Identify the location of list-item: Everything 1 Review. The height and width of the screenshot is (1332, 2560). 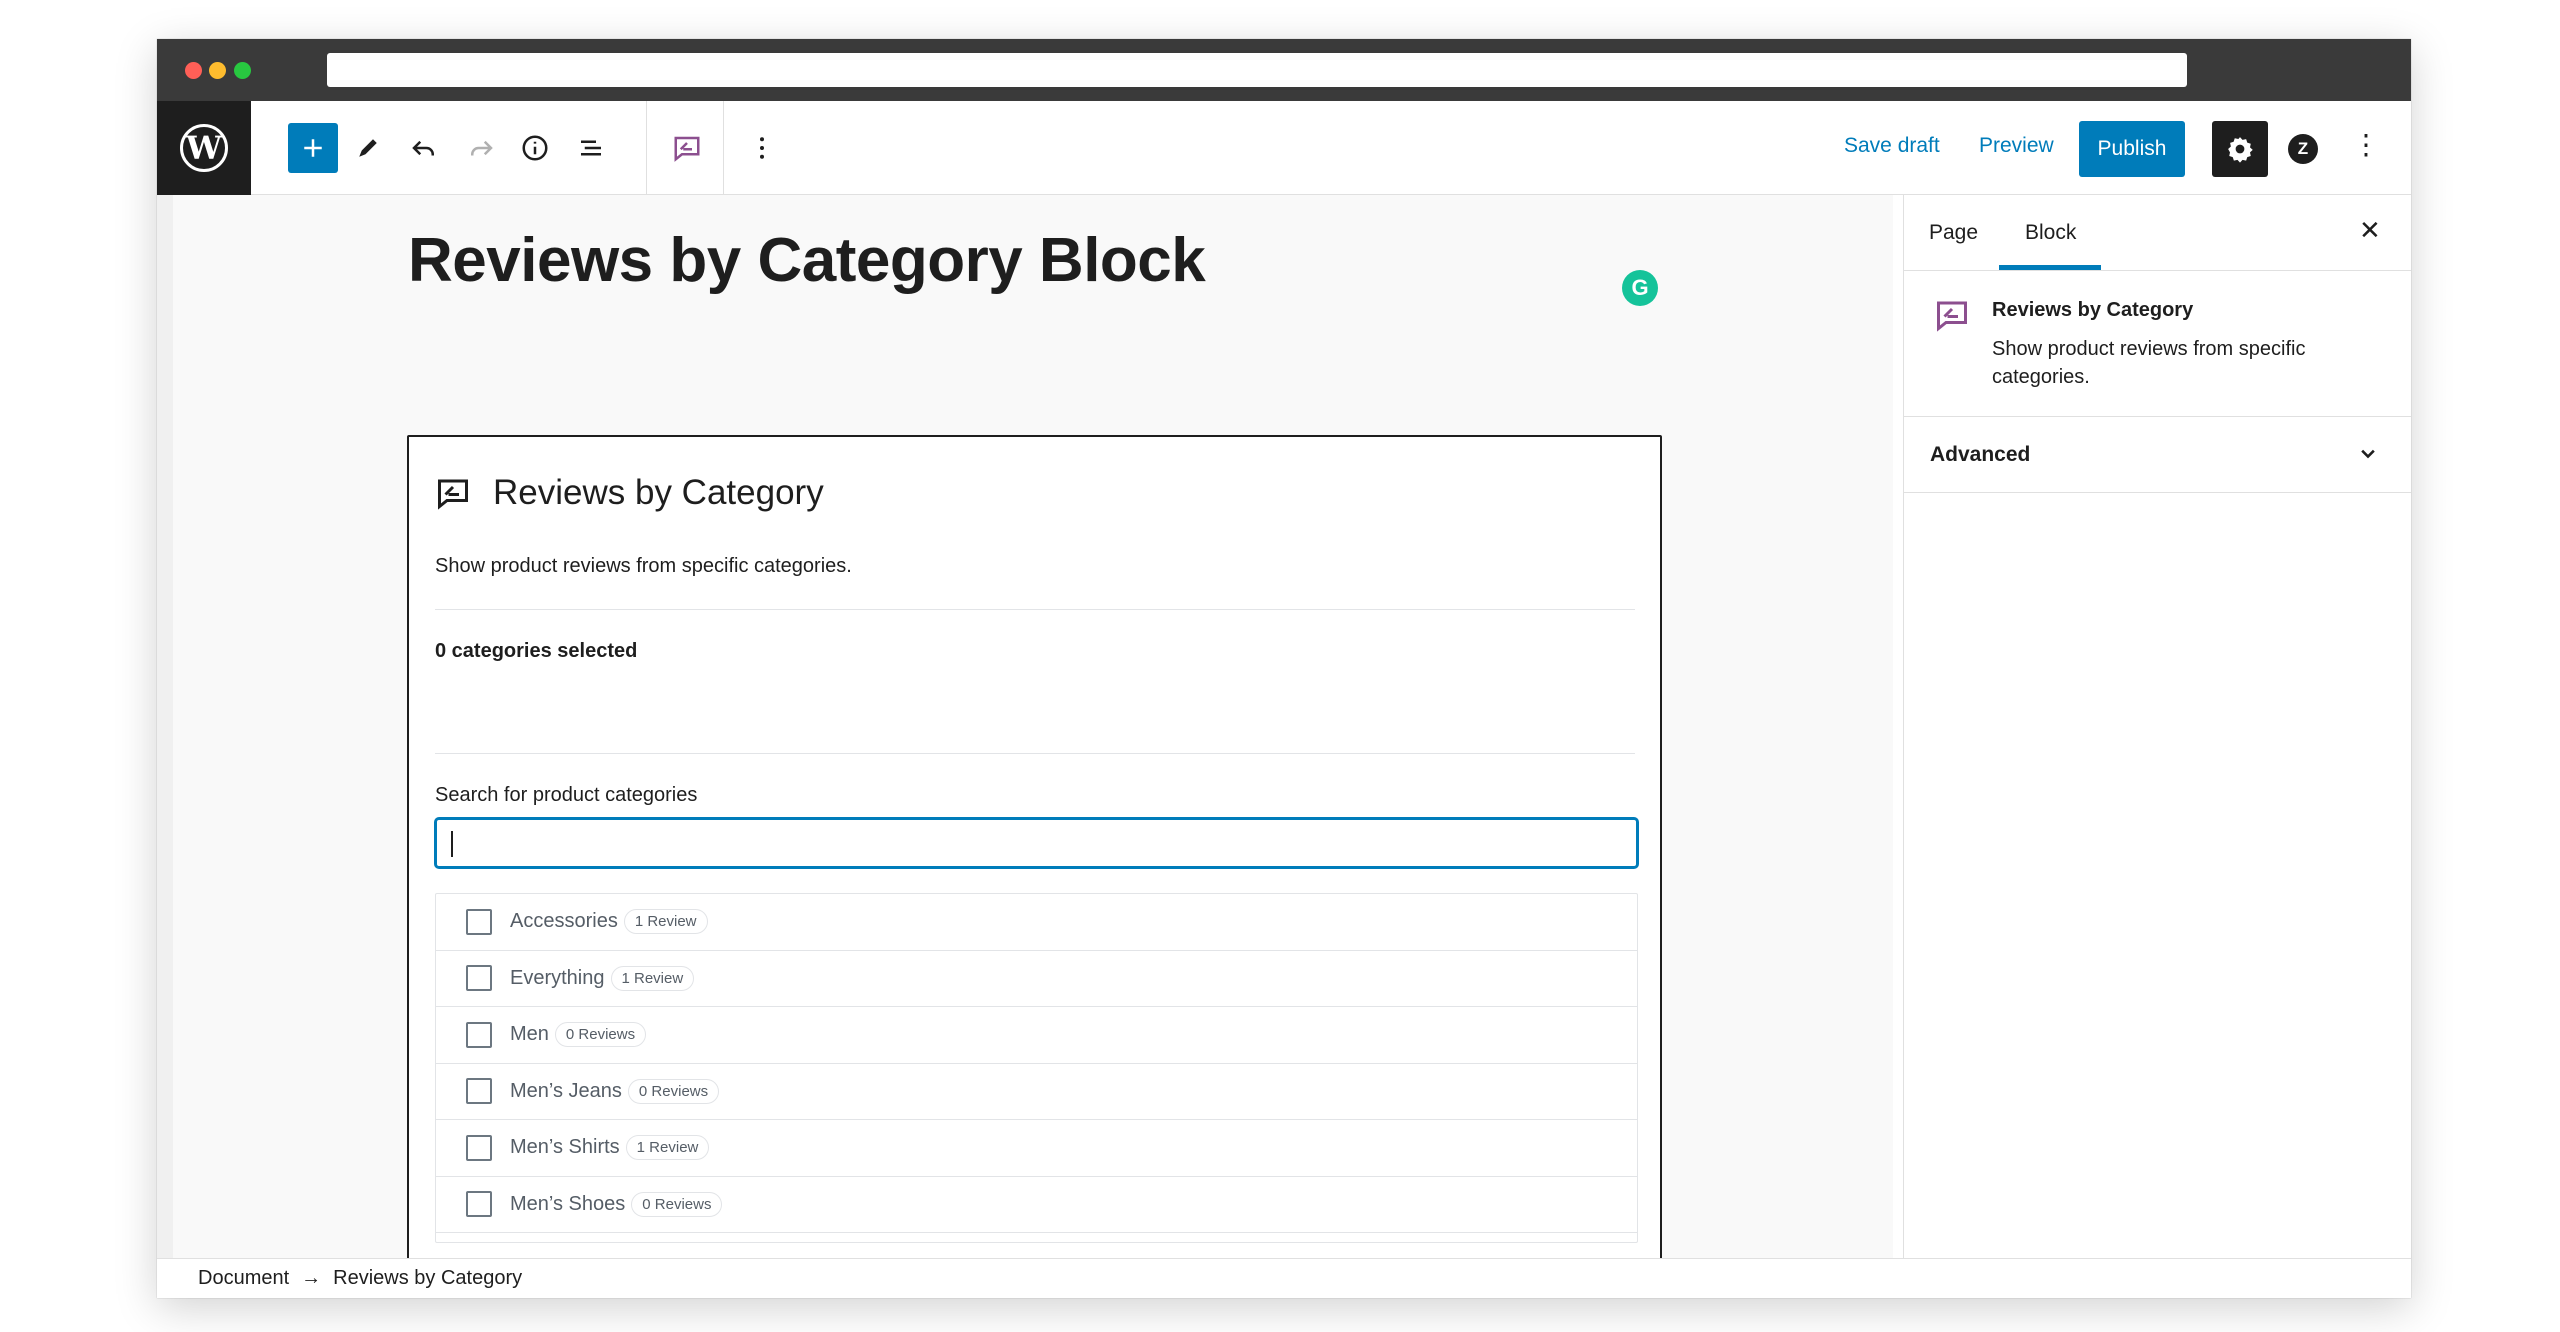
(1036, 979).